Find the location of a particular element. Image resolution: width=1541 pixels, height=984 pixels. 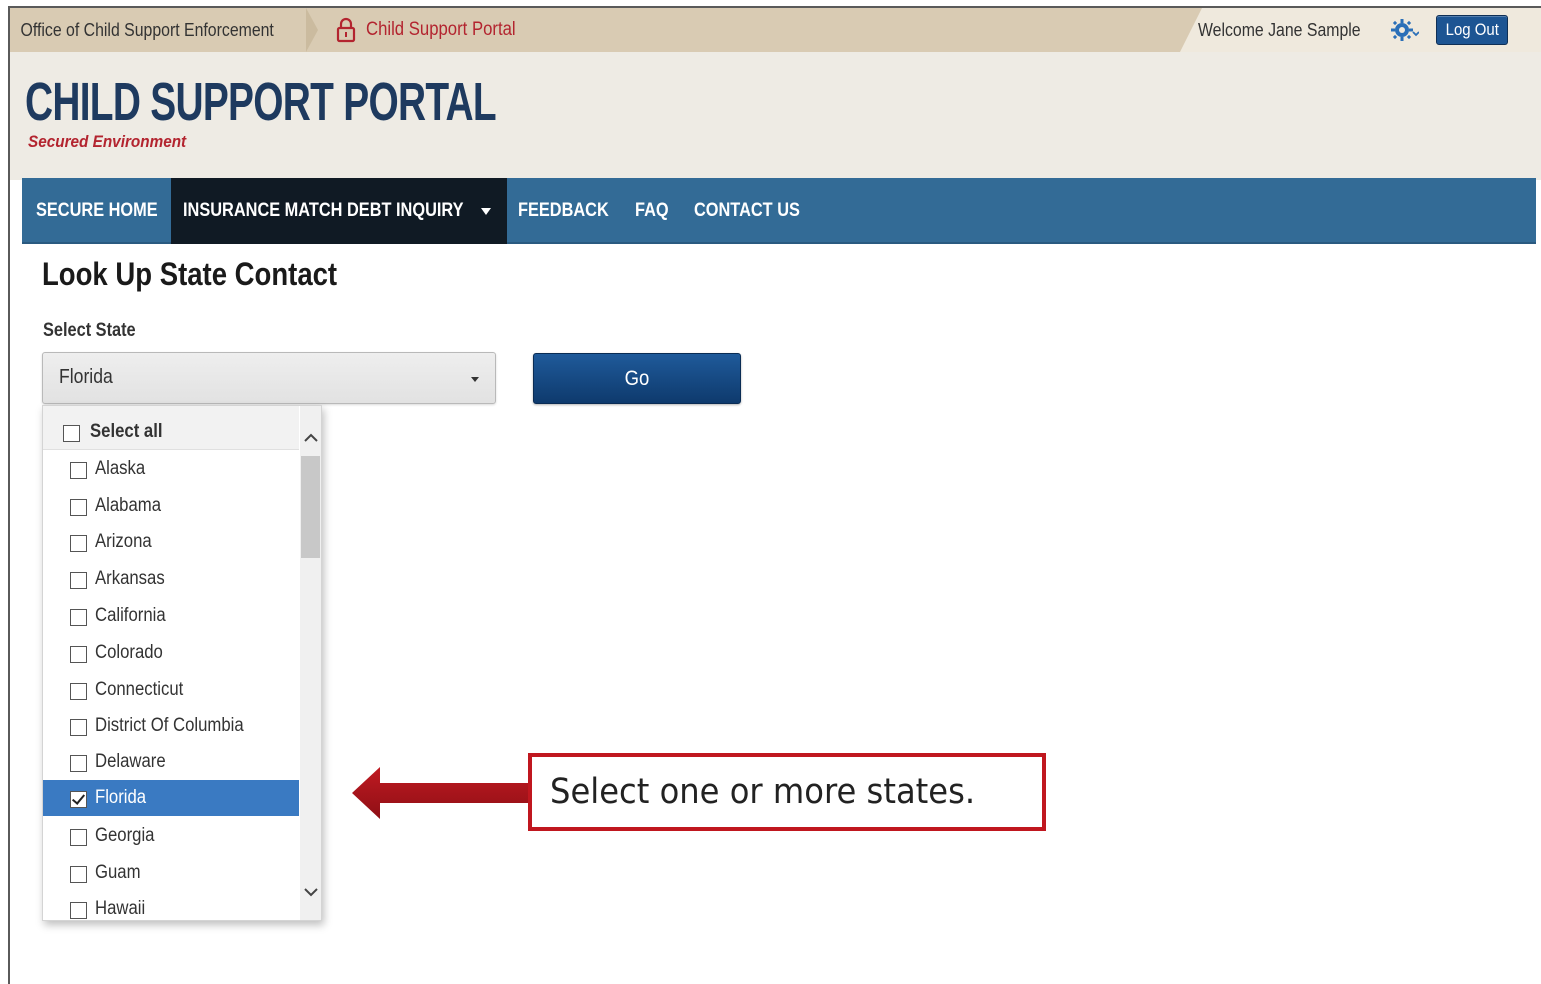

list-item: Alabama is located at coordinates (171, 506).